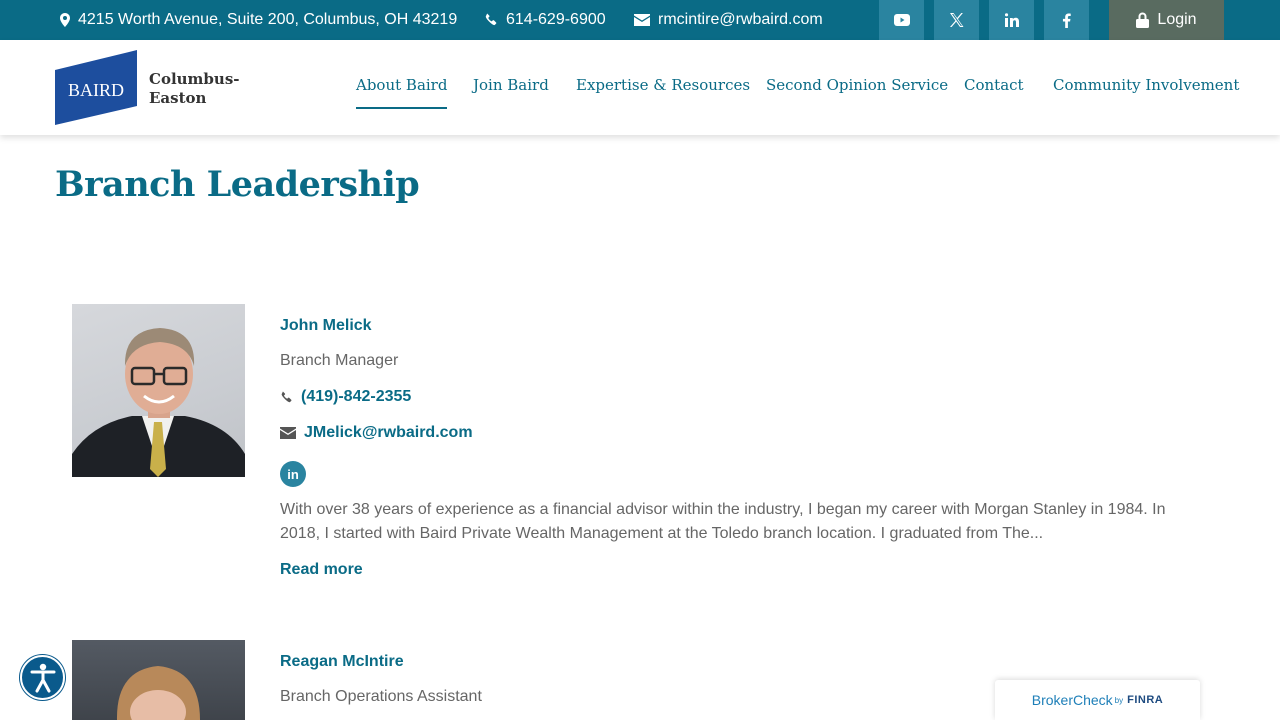 This screenshot has width=1280, height=720. I want to click on login-button: Login, so click(1166, 20).